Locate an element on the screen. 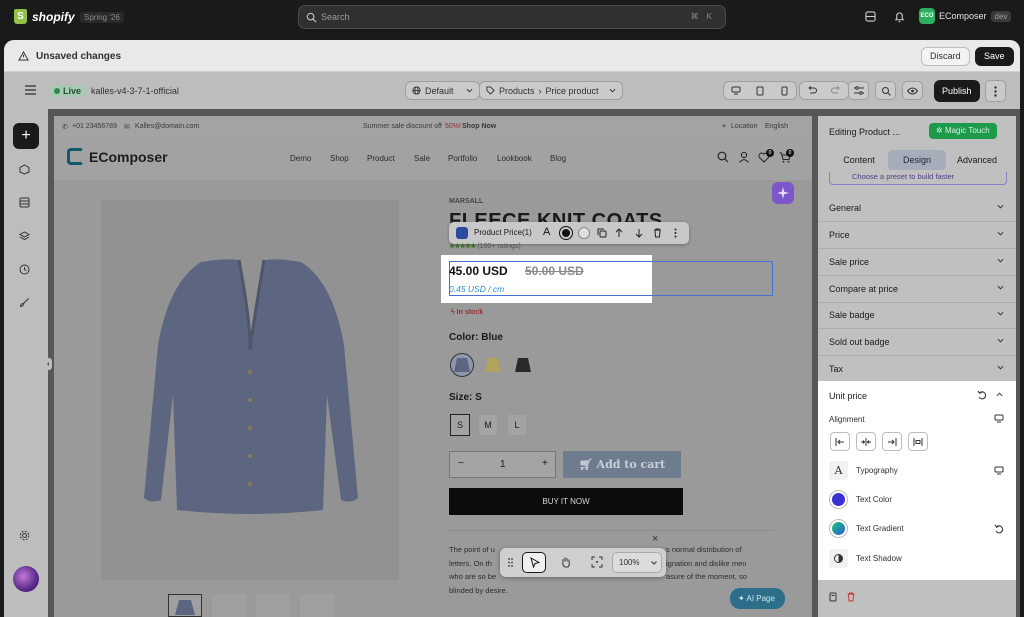 This screenshot has height=617, width=1024. chevron-up-icon is located at coordinates (999, 394).